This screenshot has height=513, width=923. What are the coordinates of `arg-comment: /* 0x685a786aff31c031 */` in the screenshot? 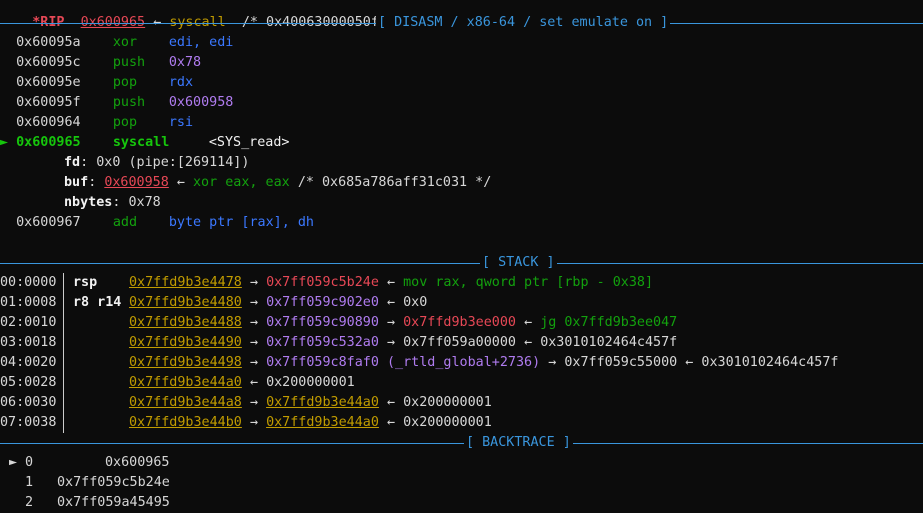 It's located at (394, 182).